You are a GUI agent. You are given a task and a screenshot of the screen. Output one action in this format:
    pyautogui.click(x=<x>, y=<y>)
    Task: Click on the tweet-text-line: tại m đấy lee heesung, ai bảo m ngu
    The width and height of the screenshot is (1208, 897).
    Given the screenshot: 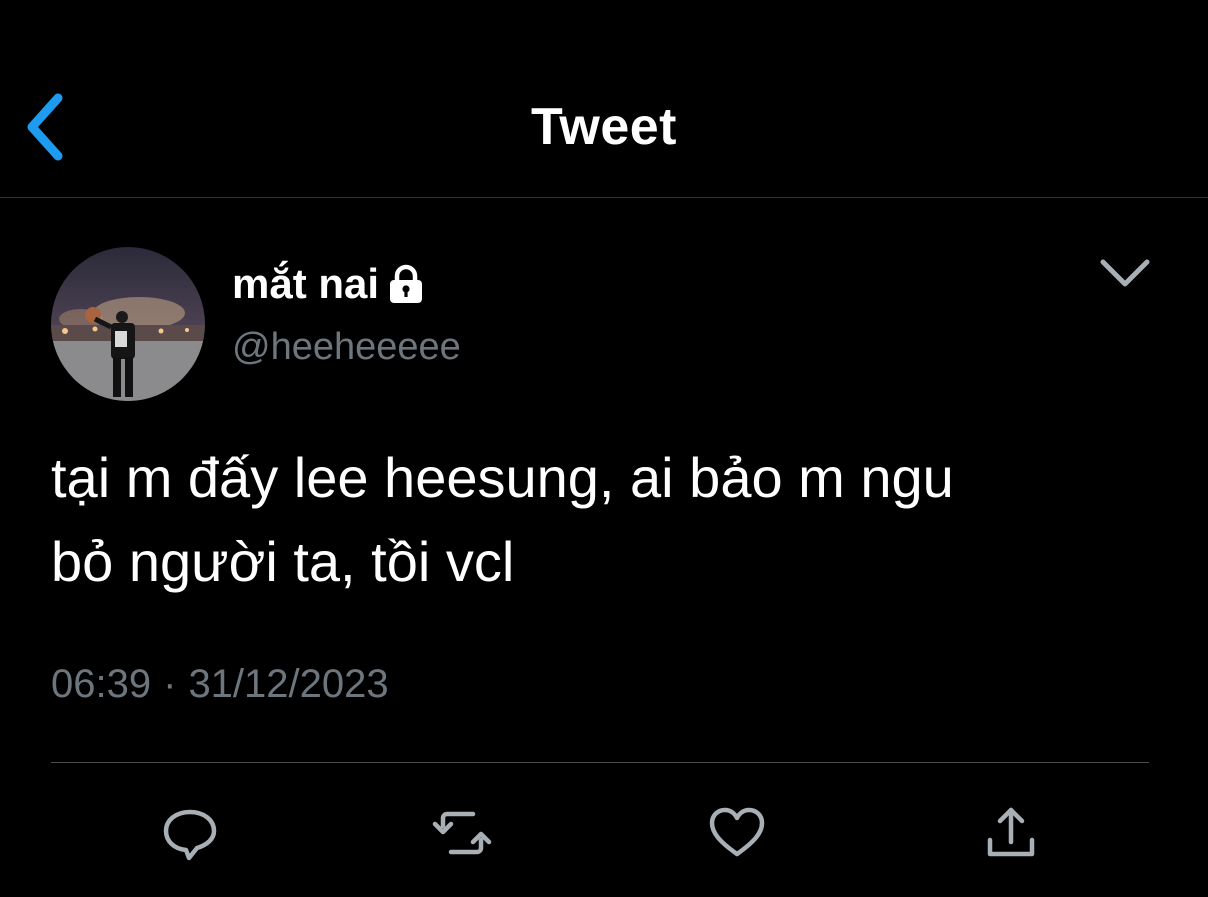 What is the action you would take?
    pyautogui.click(x=502, y=477)
    